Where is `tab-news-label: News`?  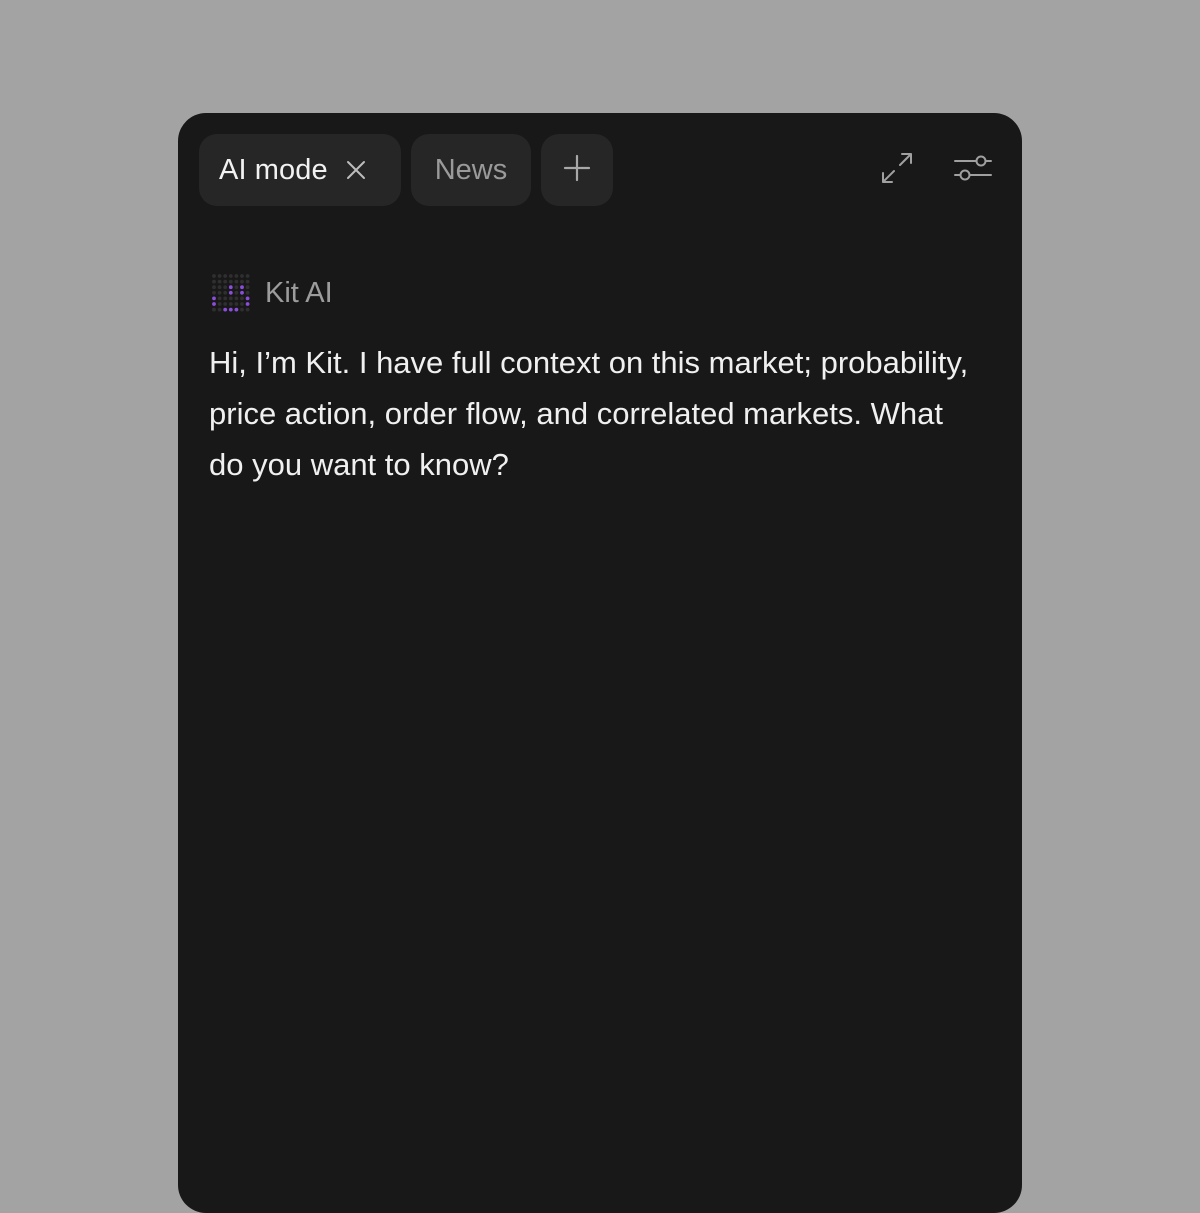 tab-news-label: News is located at coordinates (471, 169).